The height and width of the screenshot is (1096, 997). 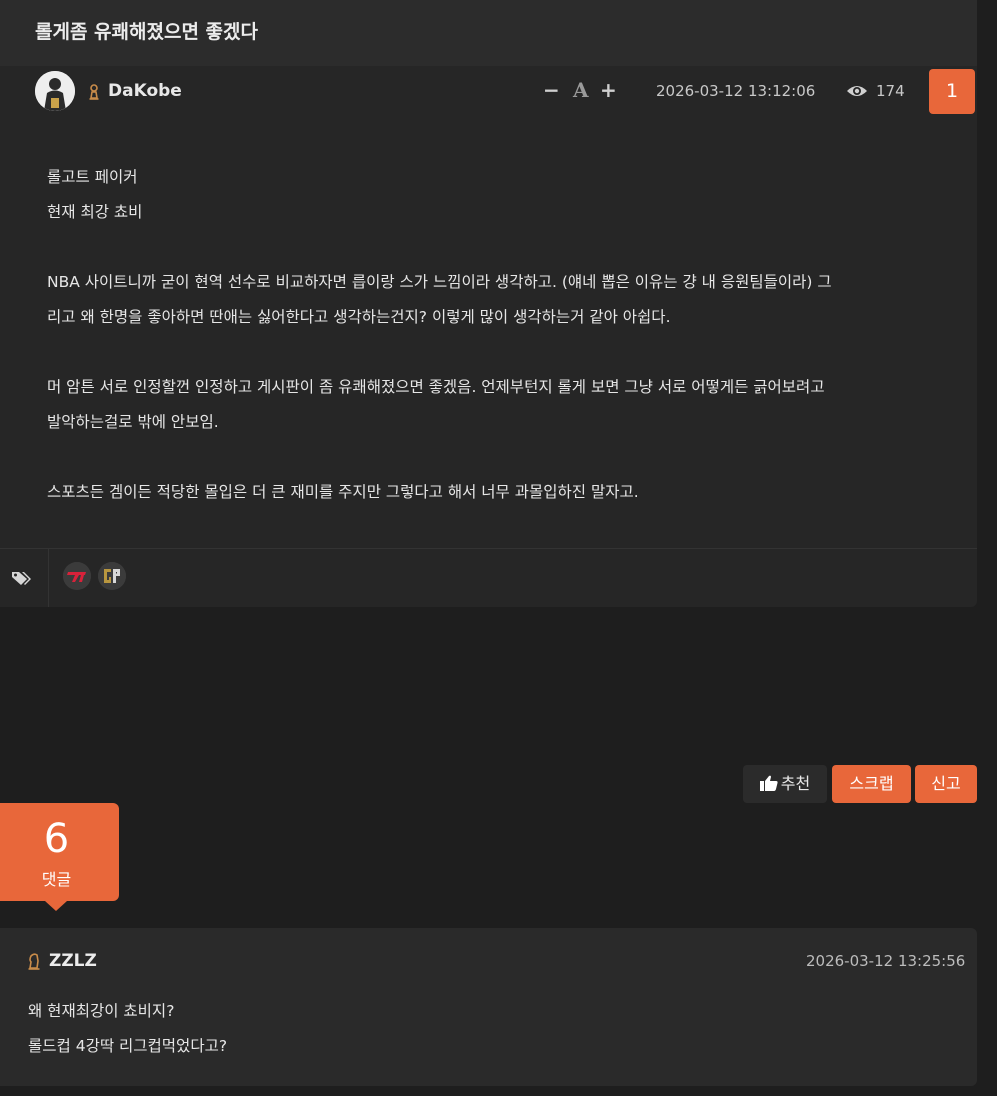 I want to click on scrap-button: 스크랩, so click(x=871, y=784).